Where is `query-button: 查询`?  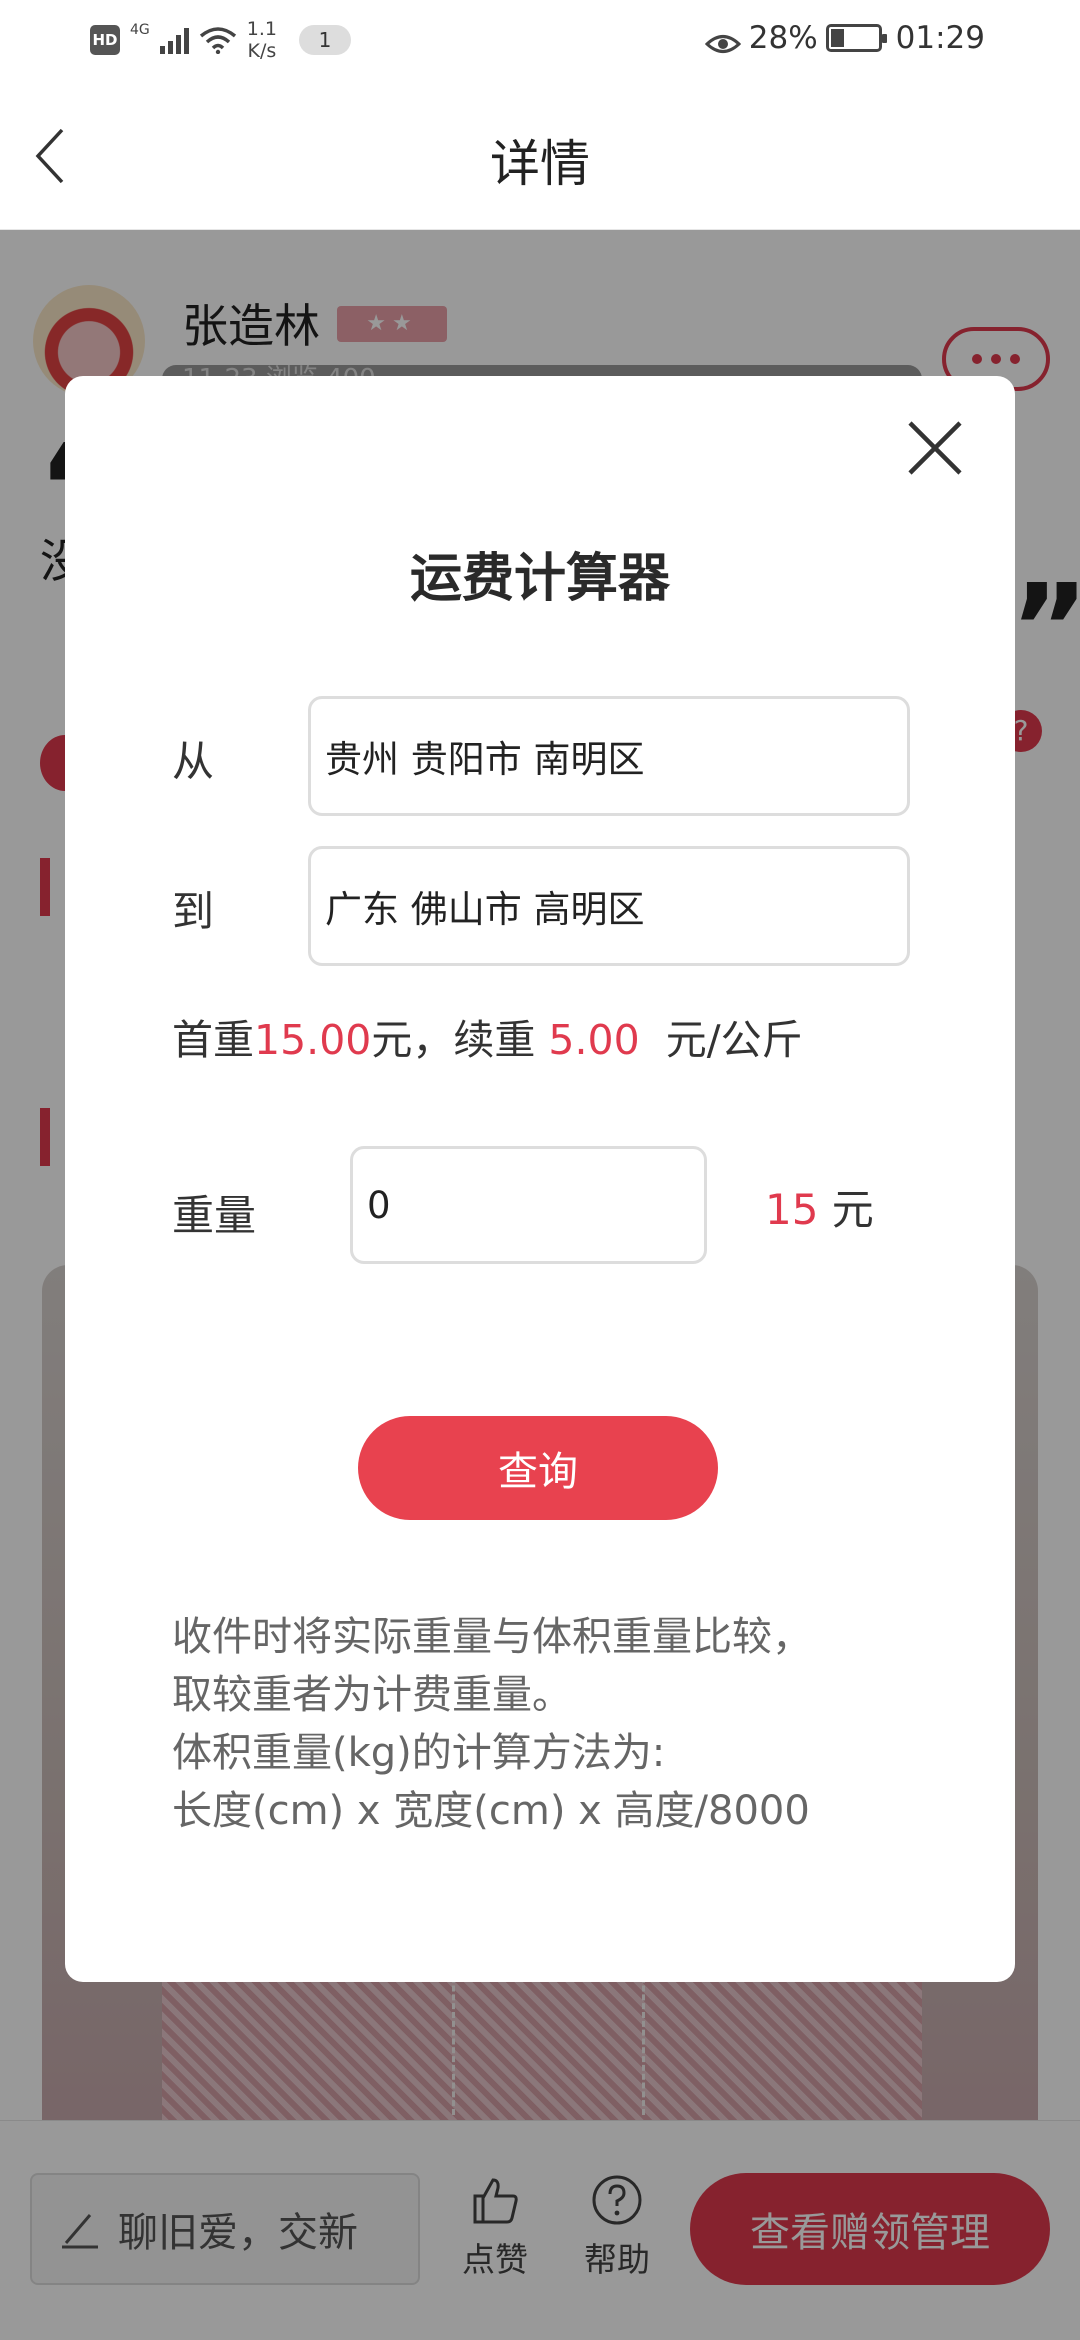 query-button: 查询 is located at coordinates (538, 1468).